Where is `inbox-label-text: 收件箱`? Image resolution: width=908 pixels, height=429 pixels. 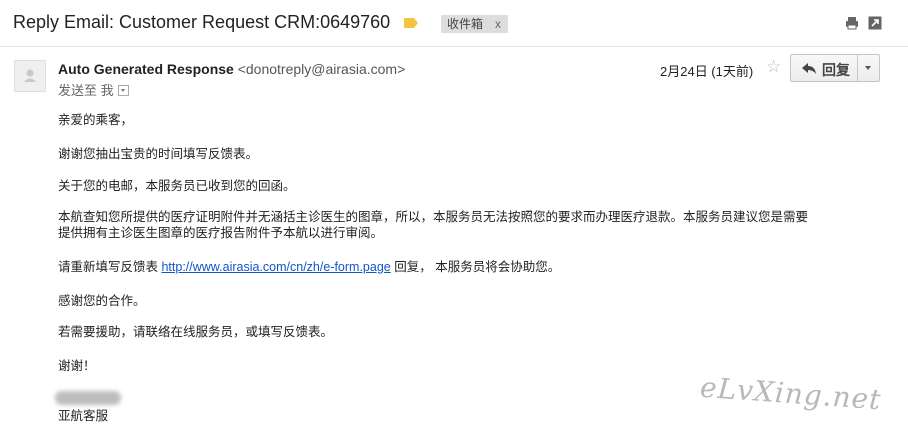 inbox-label-text: 收件箱 is located at coordinates (465, 24).